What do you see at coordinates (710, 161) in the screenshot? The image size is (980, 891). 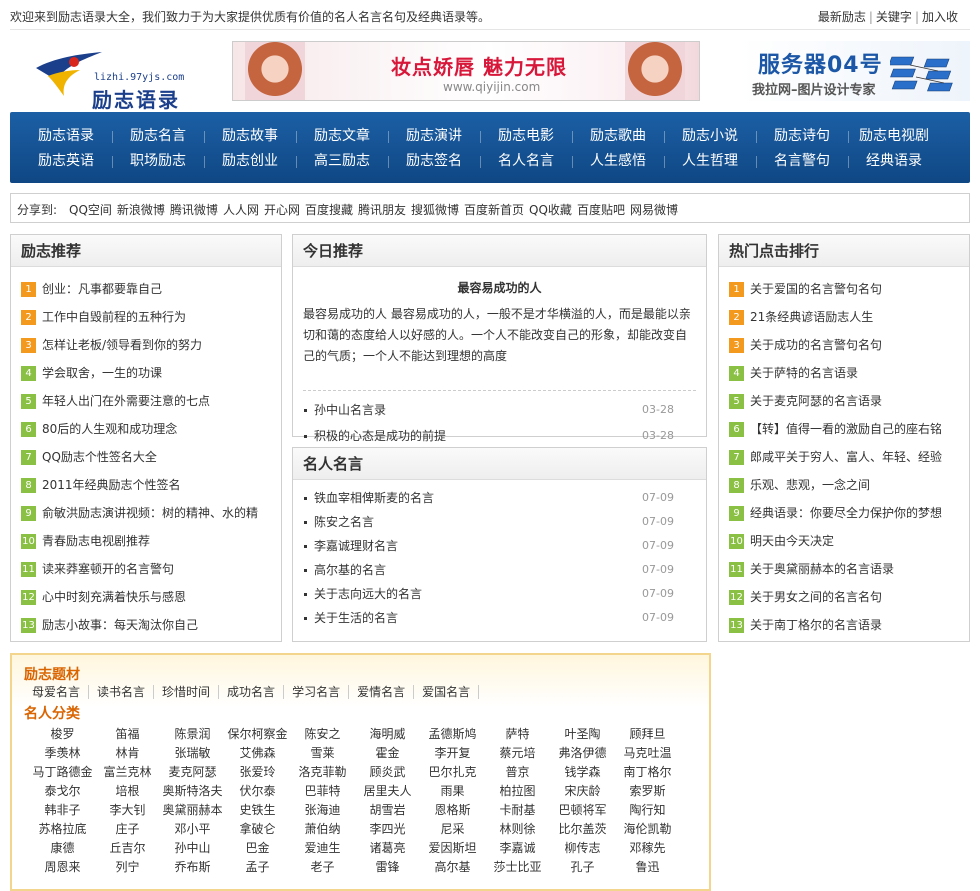 I see `nav-item: 人生哲理` at bounding box center [710, 161].